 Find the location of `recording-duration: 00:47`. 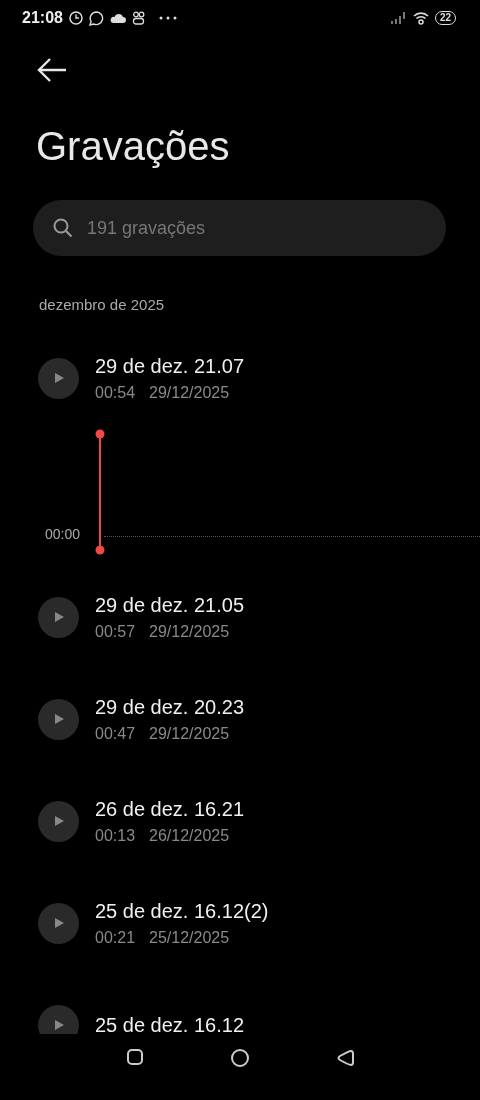

recording-duration: 00:47 is located at coordinates (115, 733).